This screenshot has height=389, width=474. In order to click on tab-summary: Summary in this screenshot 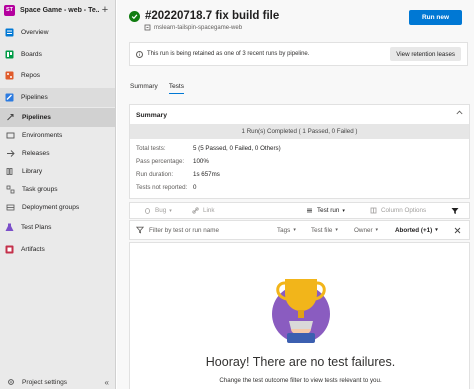, I will do `click(144, 88)`.